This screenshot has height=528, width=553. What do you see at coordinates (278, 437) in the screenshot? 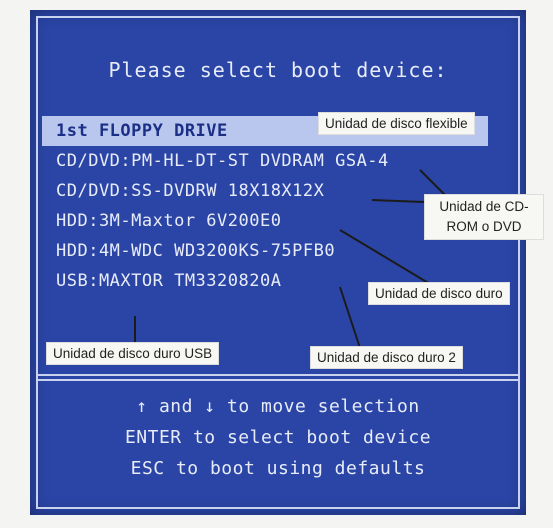
I see `help-enter-select: ENTER to select boot device` at bounding box center [278, 437].